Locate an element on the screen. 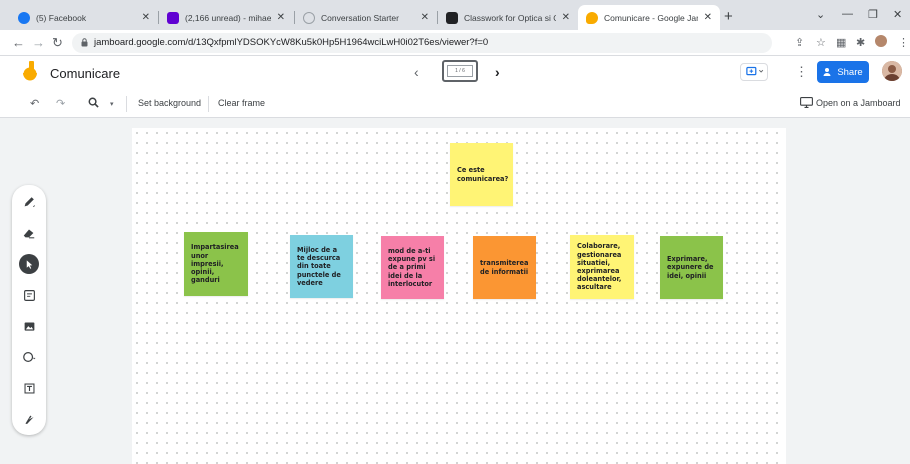 The width and height of the screenshot is (910, 464). pen-icon is located at coordinates (29, 202).